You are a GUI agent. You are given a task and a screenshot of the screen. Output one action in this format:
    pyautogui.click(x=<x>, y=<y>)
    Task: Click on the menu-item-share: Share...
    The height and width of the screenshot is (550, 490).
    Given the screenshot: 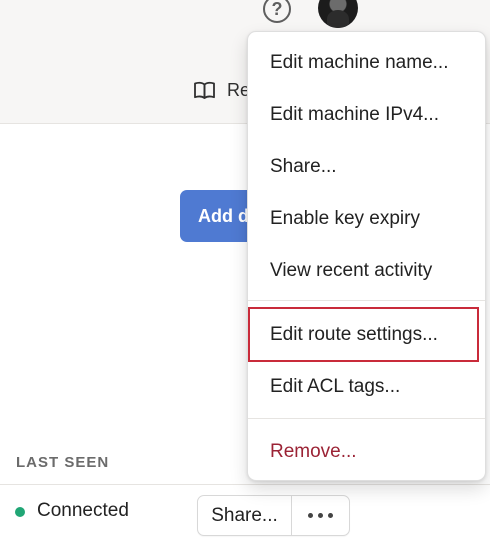 What is the action you would take?
    pyautogui.click(x=366, y=167)
    